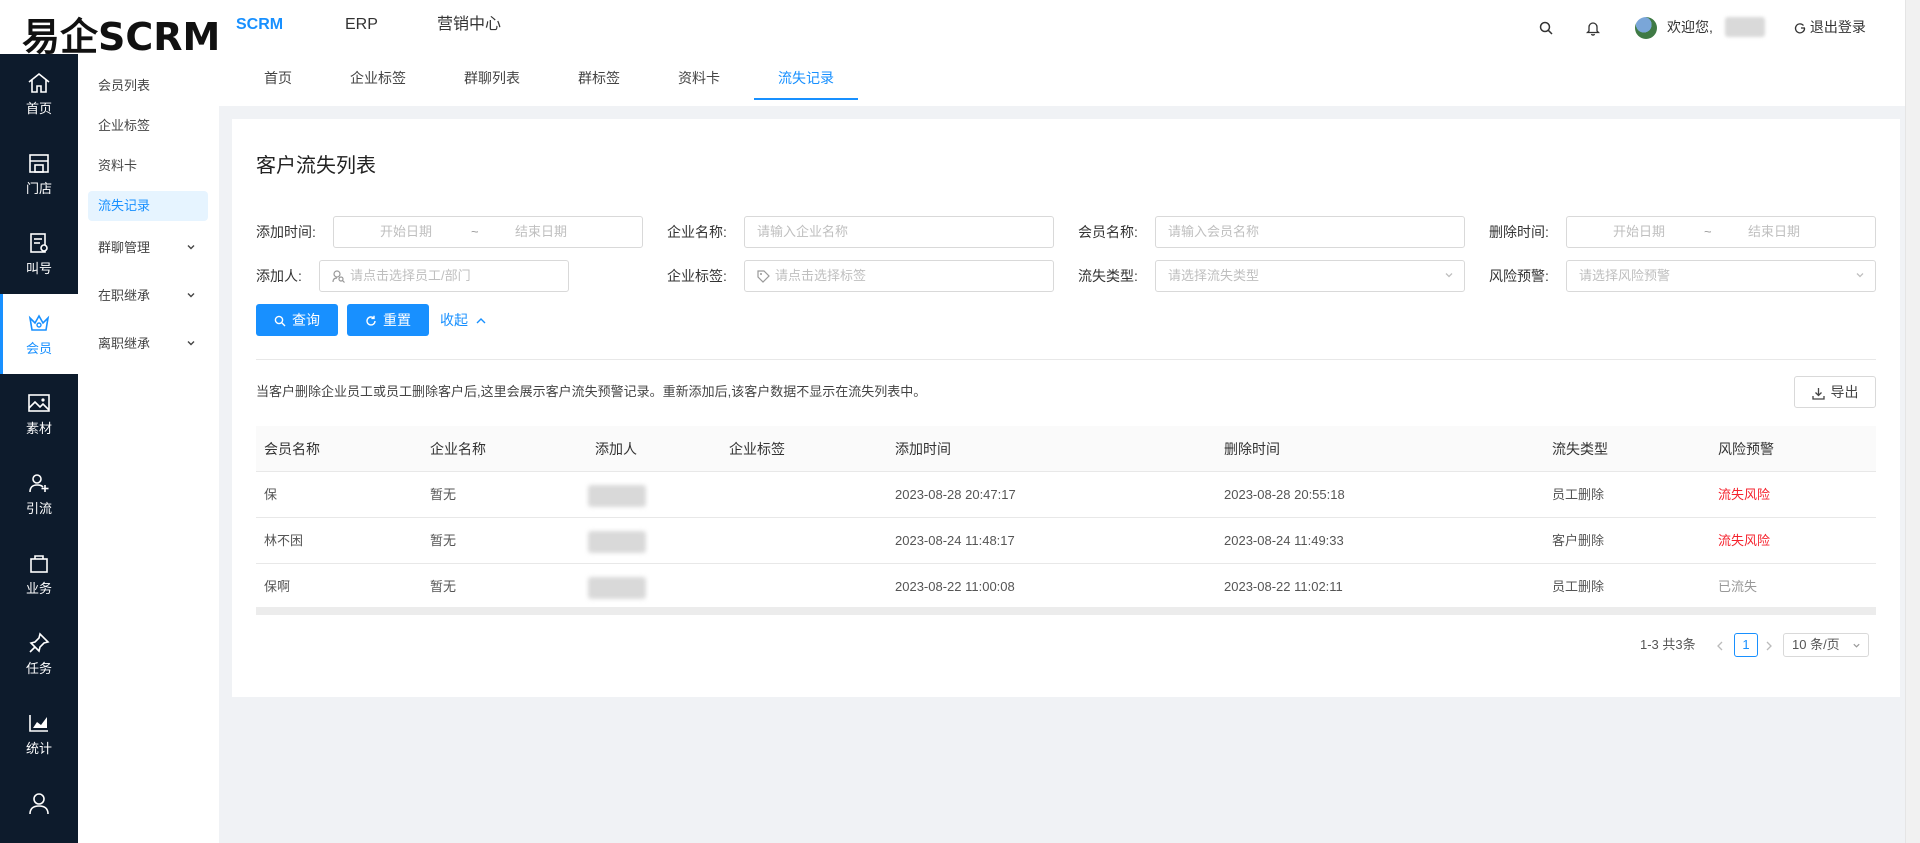 The width and height of the screenshot is (1920, 843). I want to click on pin-icon, so click(39, 642).